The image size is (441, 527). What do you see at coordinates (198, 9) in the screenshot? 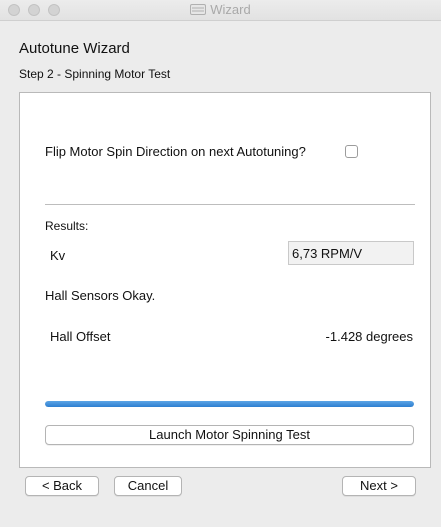
I see `window-icon` at bounding box center [198, 9].